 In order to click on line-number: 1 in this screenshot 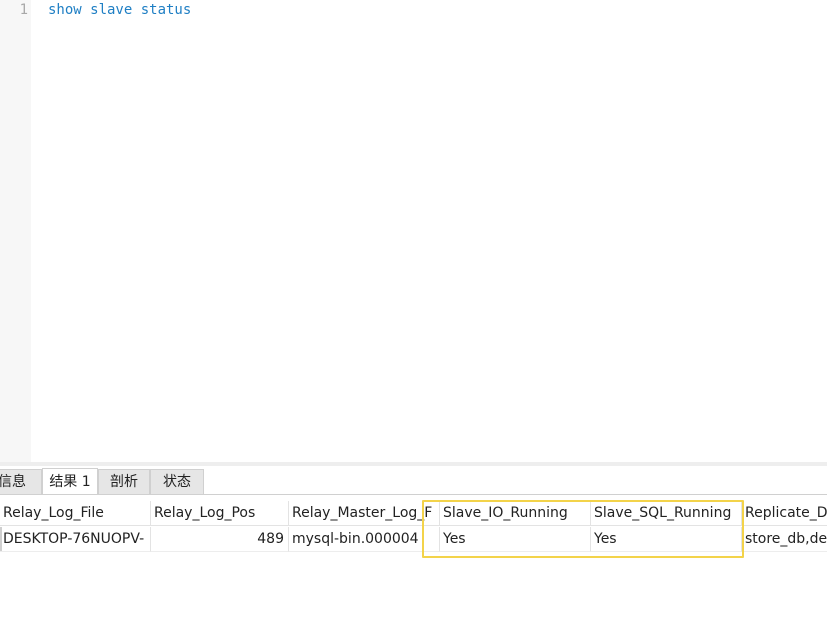, I will do `click(23, 10)`.